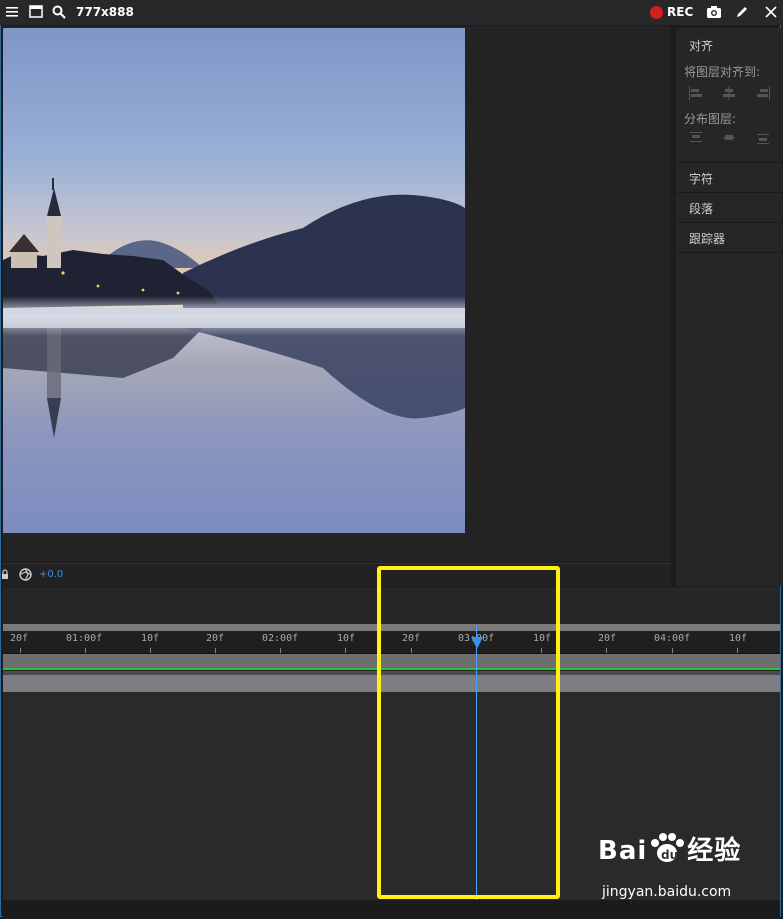 This screenshot has height=919, width=783. What do you see at coordinates (701, 178) in the screenshot?
I see `character-panel-tab: 字符` at bounding box center [701, 178].